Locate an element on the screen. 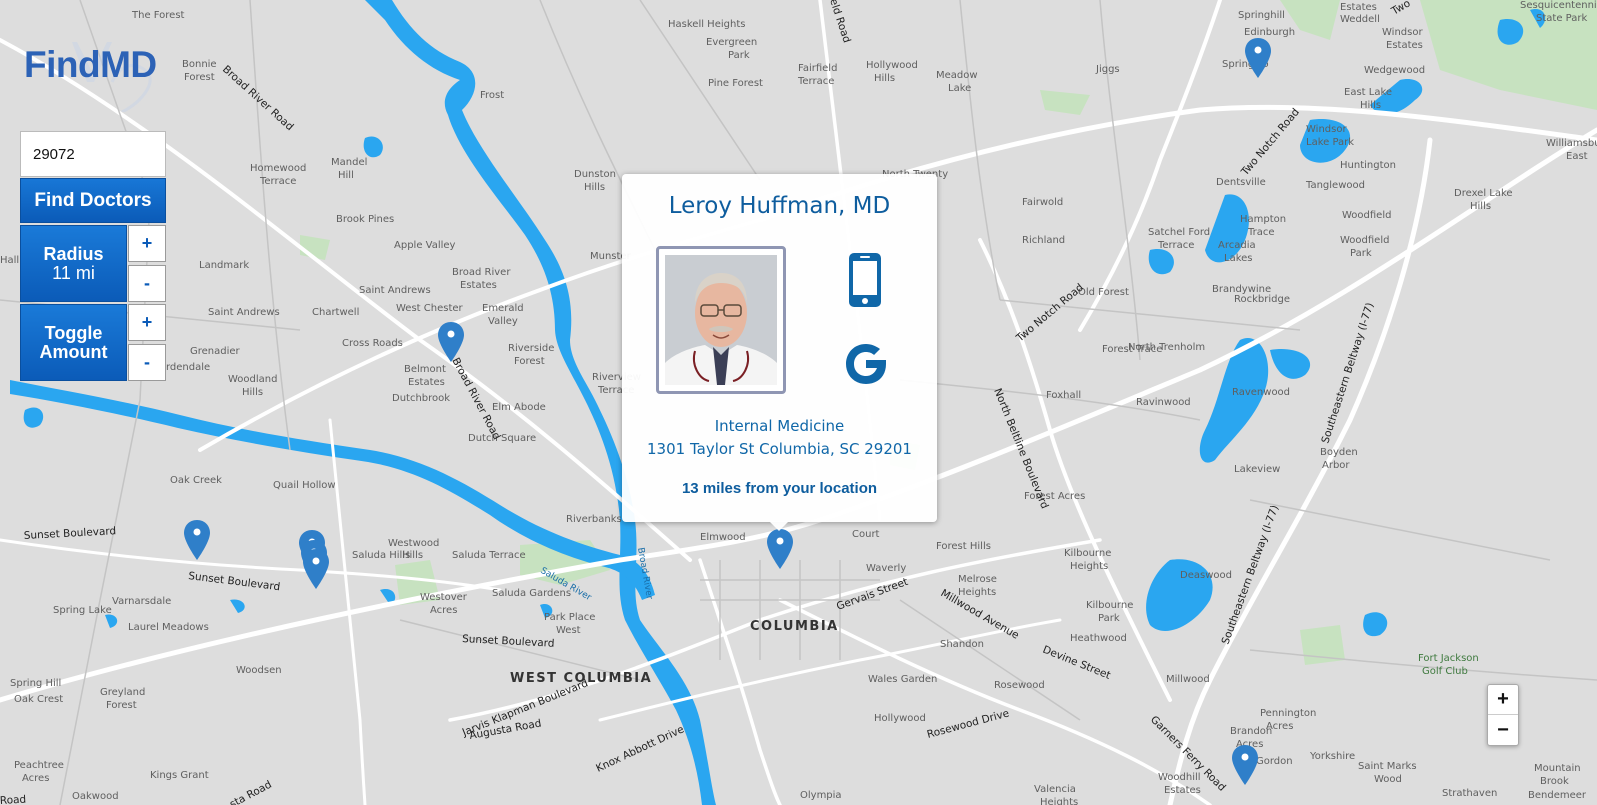 This screenshot has height=805, width=1597. svg-text: rdendale is located at coordinates (188, 367).